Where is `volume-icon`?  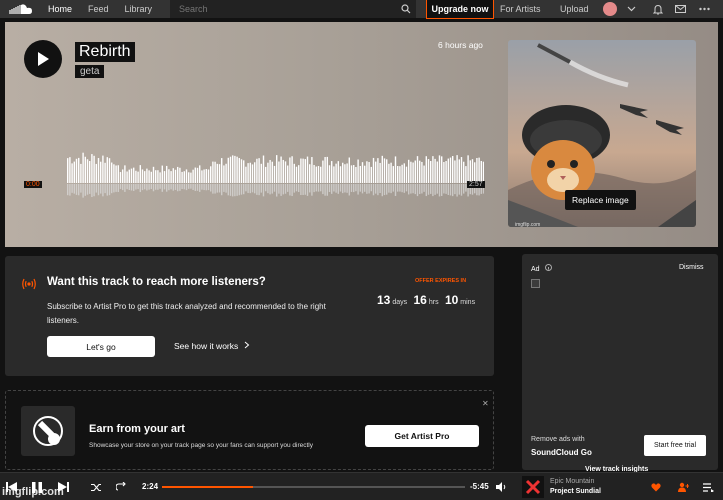
volume-icon is located at coordinates (501, 487).